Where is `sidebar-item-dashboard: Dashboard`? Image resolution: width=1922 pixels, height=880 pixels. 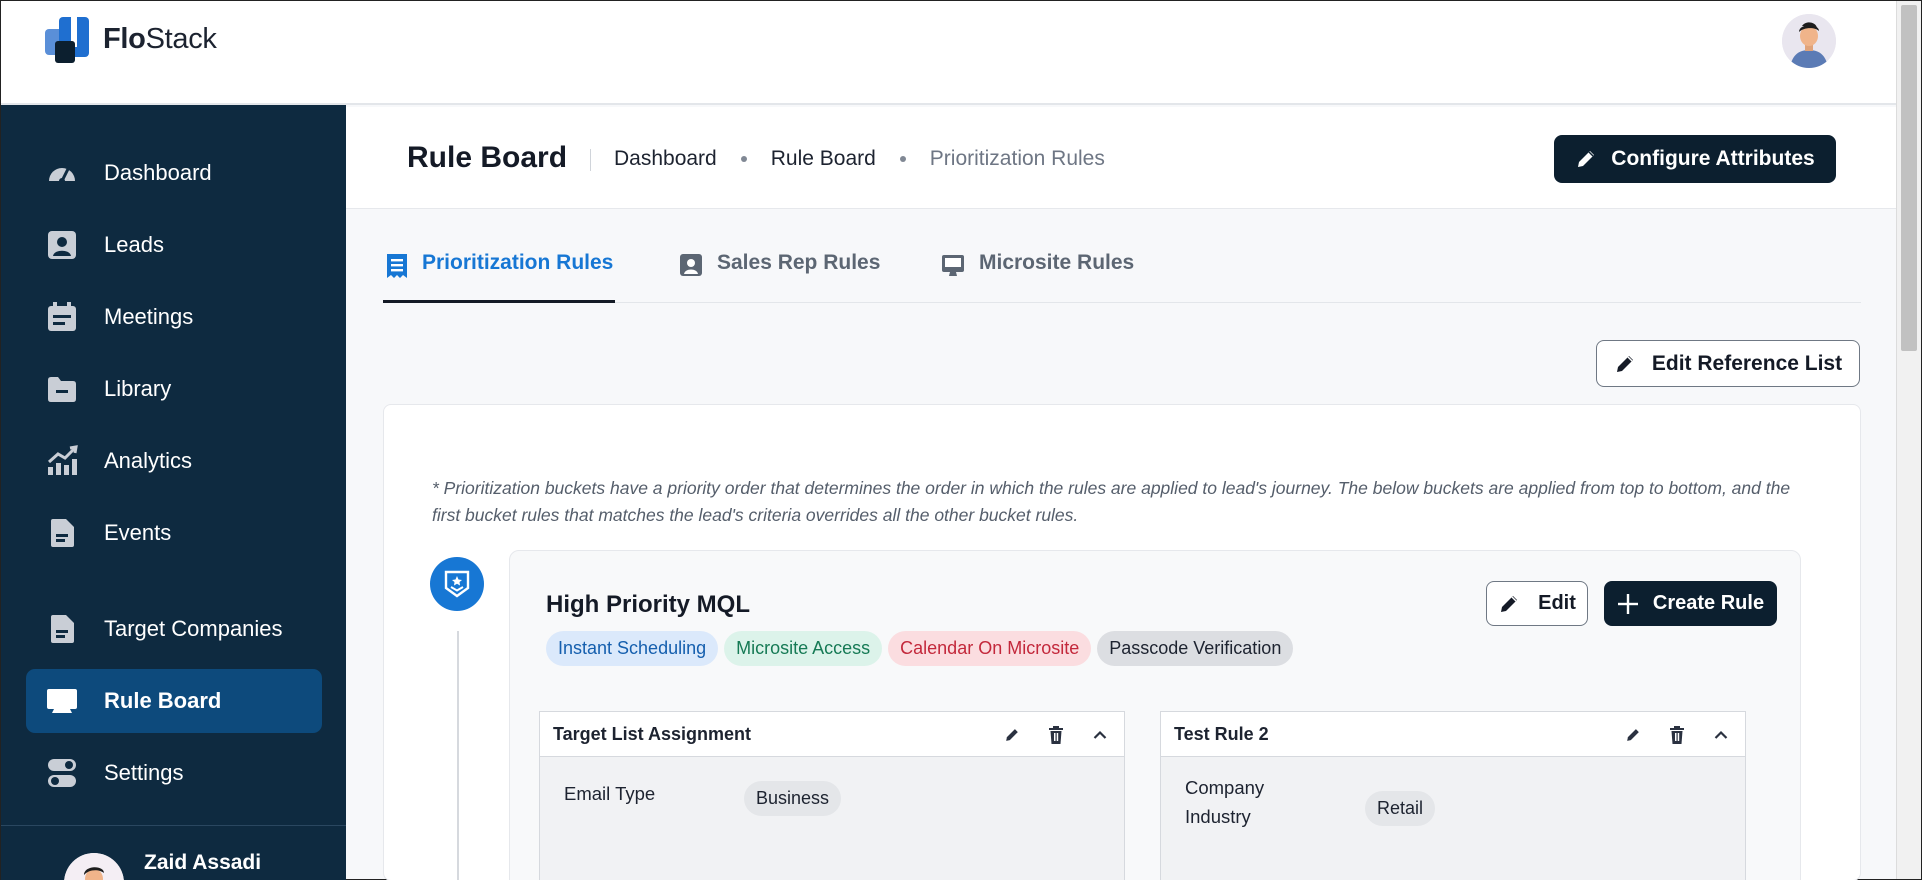 sidebar-item-dashboard: Dashboard is located at coordinates (174, 173).